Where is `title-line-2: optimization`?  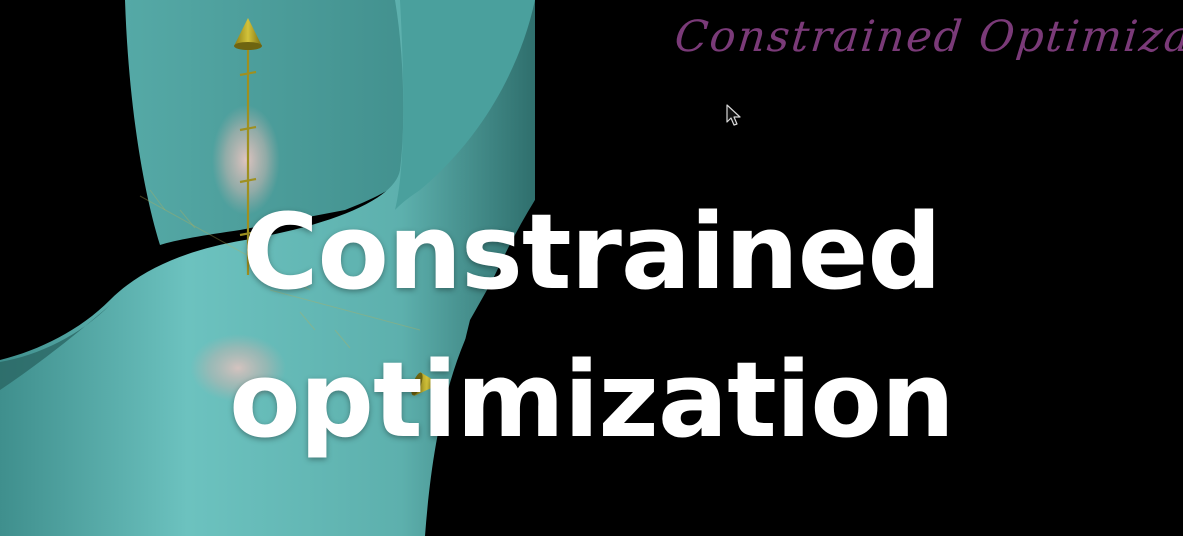
title-line-2: optimization is located at coordinates (592, 400).